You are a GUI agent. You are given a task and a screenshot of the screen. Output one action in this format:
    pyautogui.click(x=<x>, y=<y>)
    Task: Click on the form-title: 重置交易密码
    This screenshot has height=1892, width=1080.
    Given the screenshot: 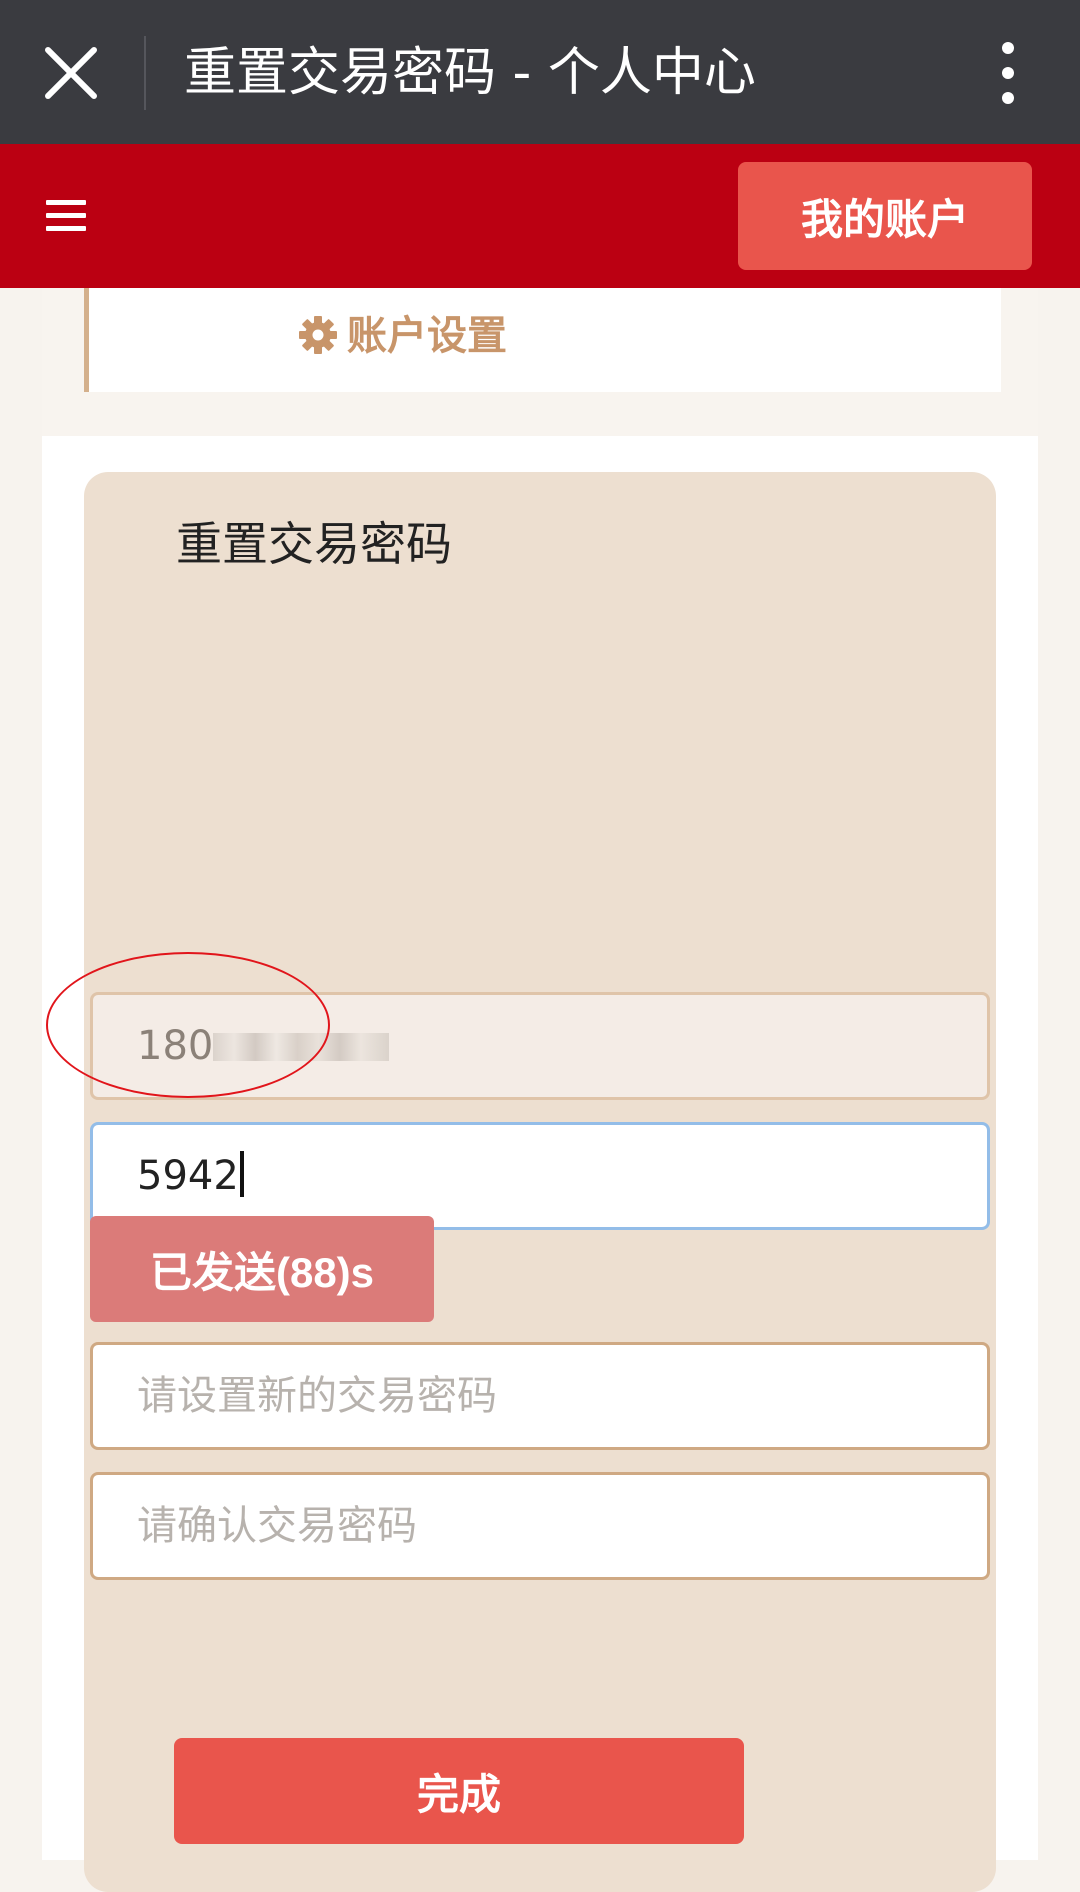 What is the action you would take?
    pyautogui.click(x=314, y=544)
    